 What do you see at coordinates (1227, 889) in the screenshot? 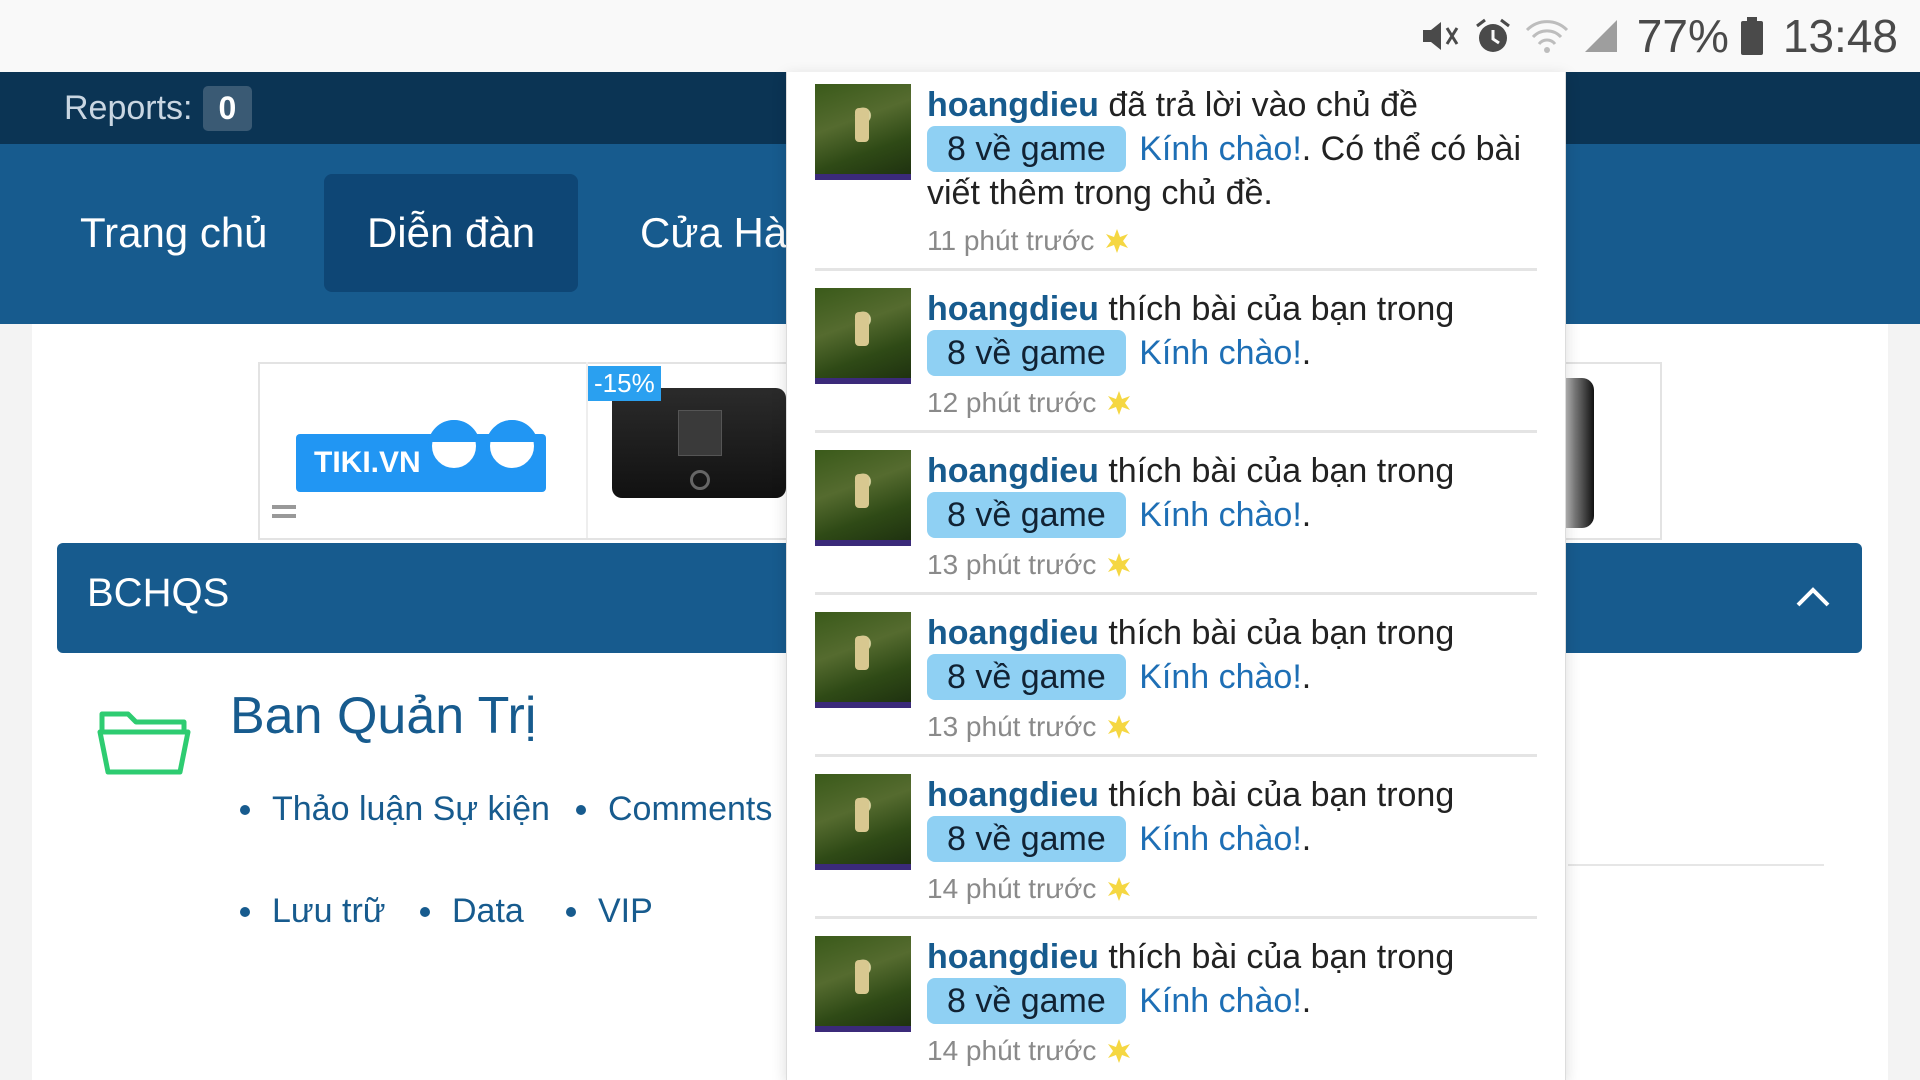
I see `notification-time: 14 phút trước` at bounding box center [1227, 889].